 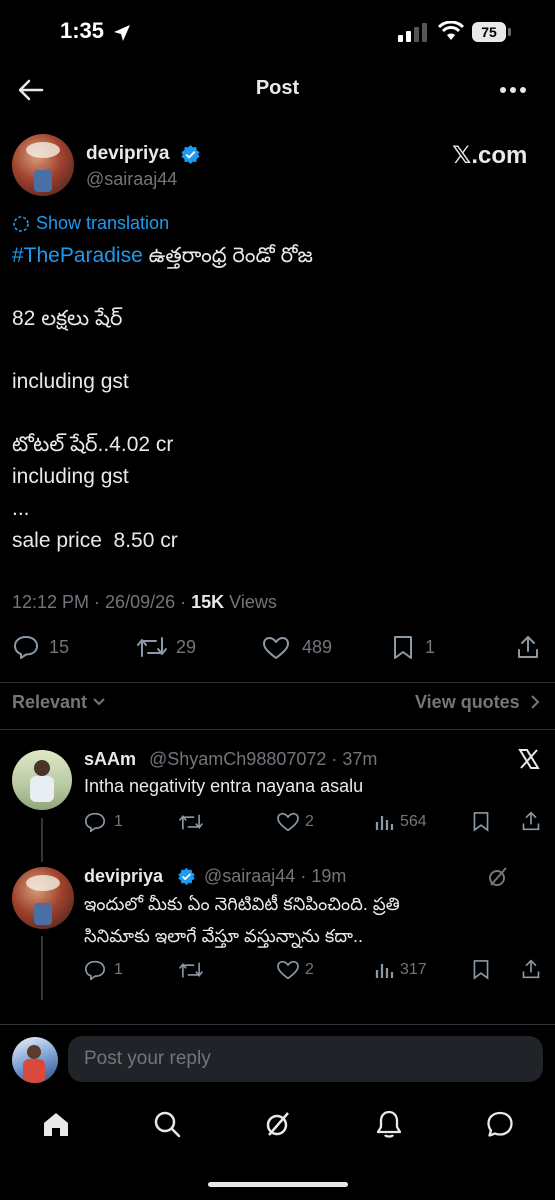 What do you see at coordinates (49, 702) in the screenshot?
I see `sort-dropdown: Relevant` at bounding box center [49, 702].